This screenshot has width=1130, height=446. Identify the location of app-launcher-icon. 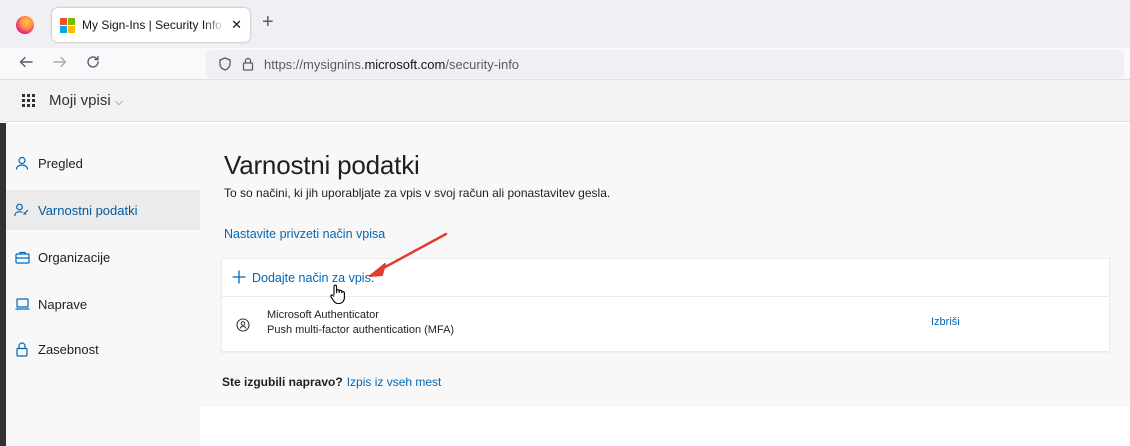
(28, 100).